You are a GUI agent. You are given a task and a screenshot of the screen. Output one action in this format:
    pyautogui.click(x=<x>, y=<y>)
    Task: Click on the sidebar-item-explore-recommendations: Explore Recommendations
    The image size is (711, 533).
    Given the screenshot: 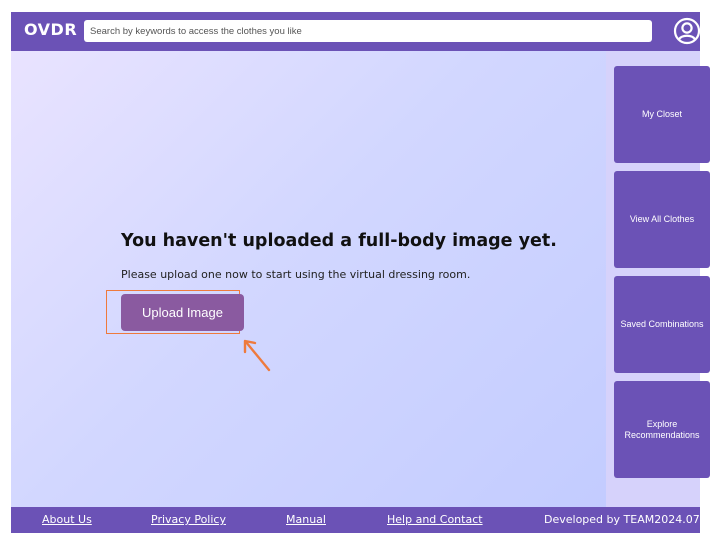 What is the action you would take?
    pyautogui.click(x=662, y=429)
    